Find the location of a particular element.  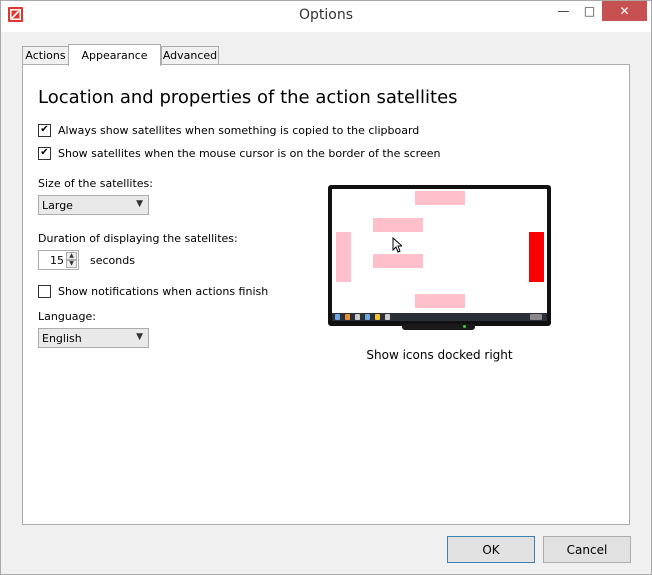

language-label: Language: is located at coordinates (67, 316).